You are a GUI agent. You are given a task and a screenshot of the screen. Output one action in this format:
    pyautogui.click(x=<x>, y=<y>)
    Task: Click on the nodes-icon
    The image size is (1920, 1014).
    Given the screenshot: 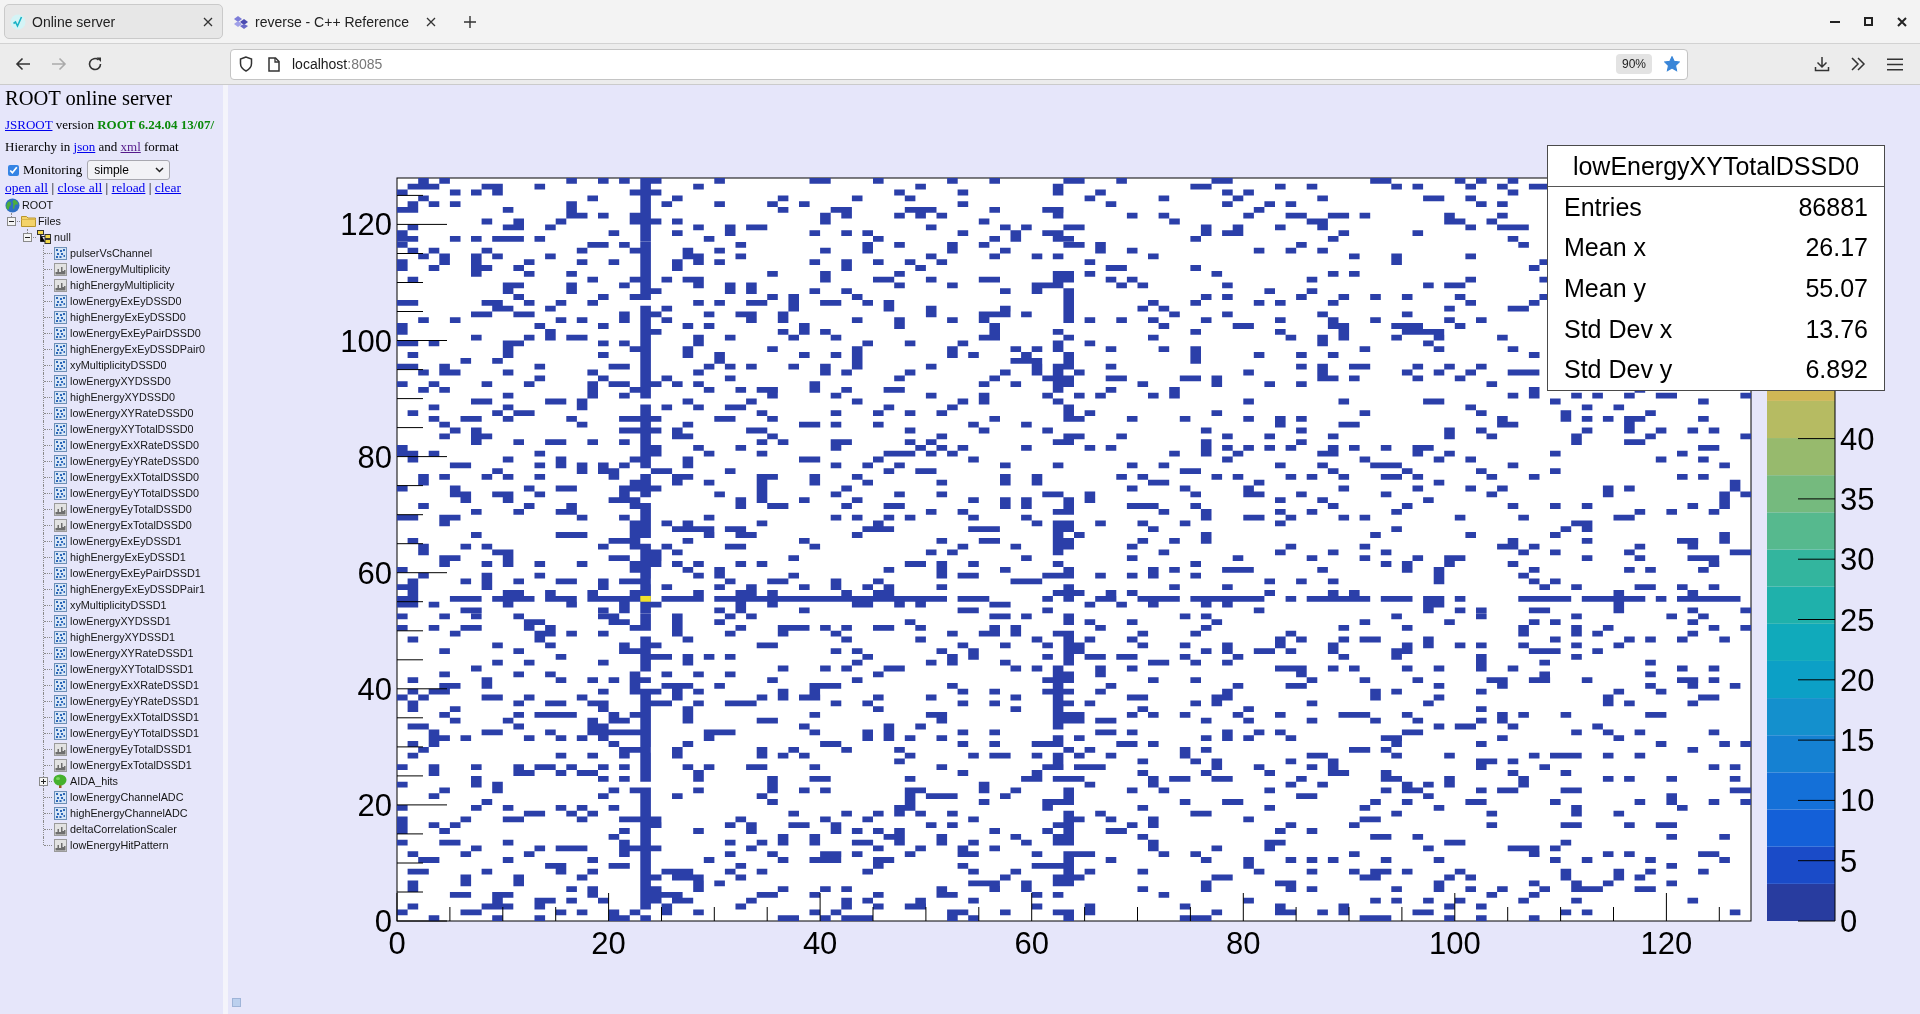 What is the action you would take?
    pyautogui.click(x=44, y=237)
    